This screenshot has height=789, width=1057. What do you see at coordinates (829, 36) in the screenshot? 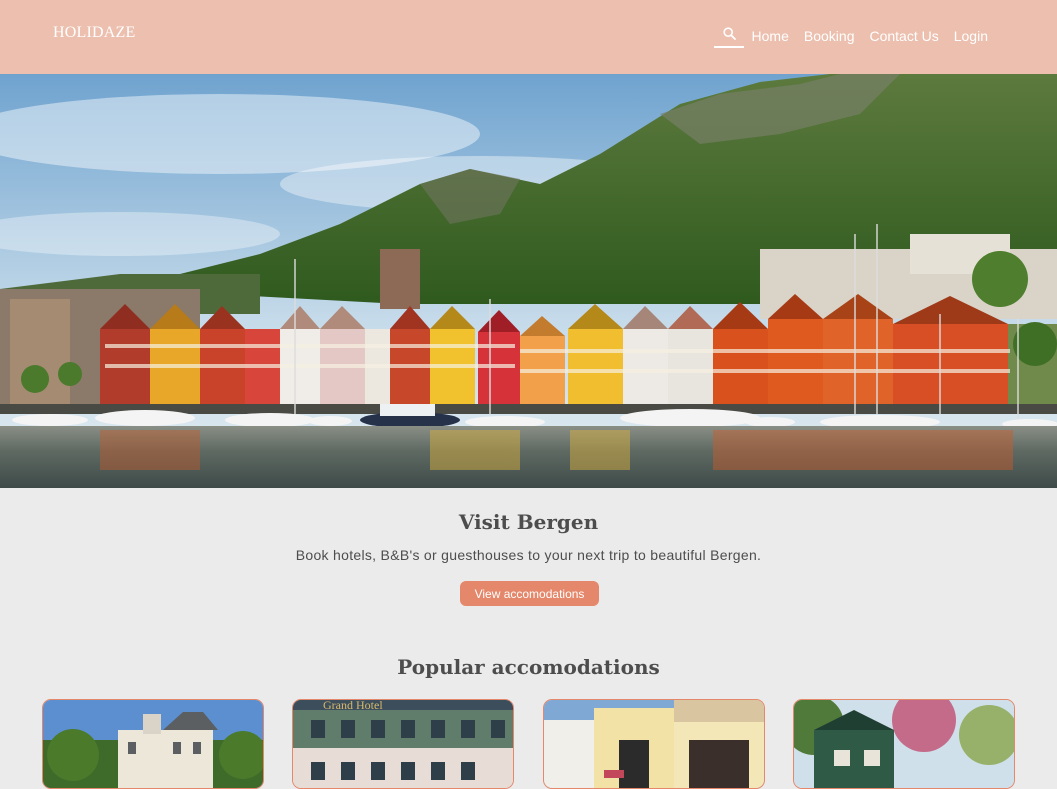
I see `nav-booking: Booking` at bounding box center [829, 36].